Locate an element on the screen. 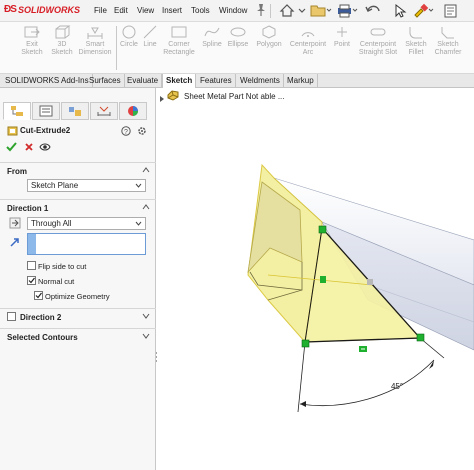 This screenshot has height=470, width=474. tab-features: Features is located at coordinates (216, 81).